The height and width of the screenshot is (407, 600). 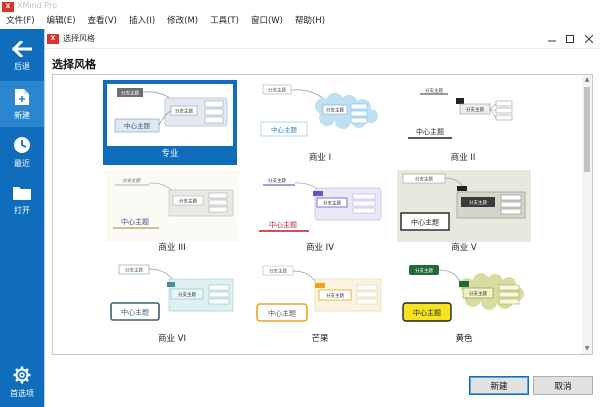 I want to click on close-button, so click(x=589, y=39).